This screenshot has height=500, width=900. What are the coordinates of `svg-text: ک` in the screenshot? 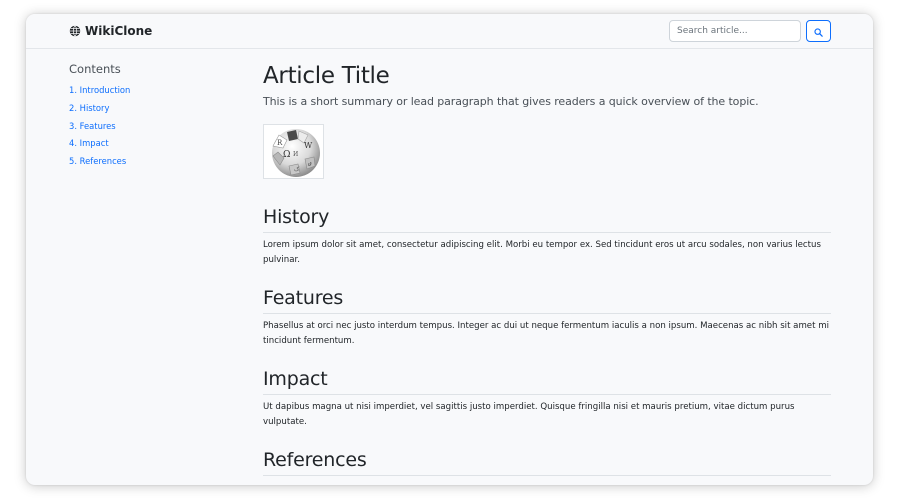 It's located at (297, 169).